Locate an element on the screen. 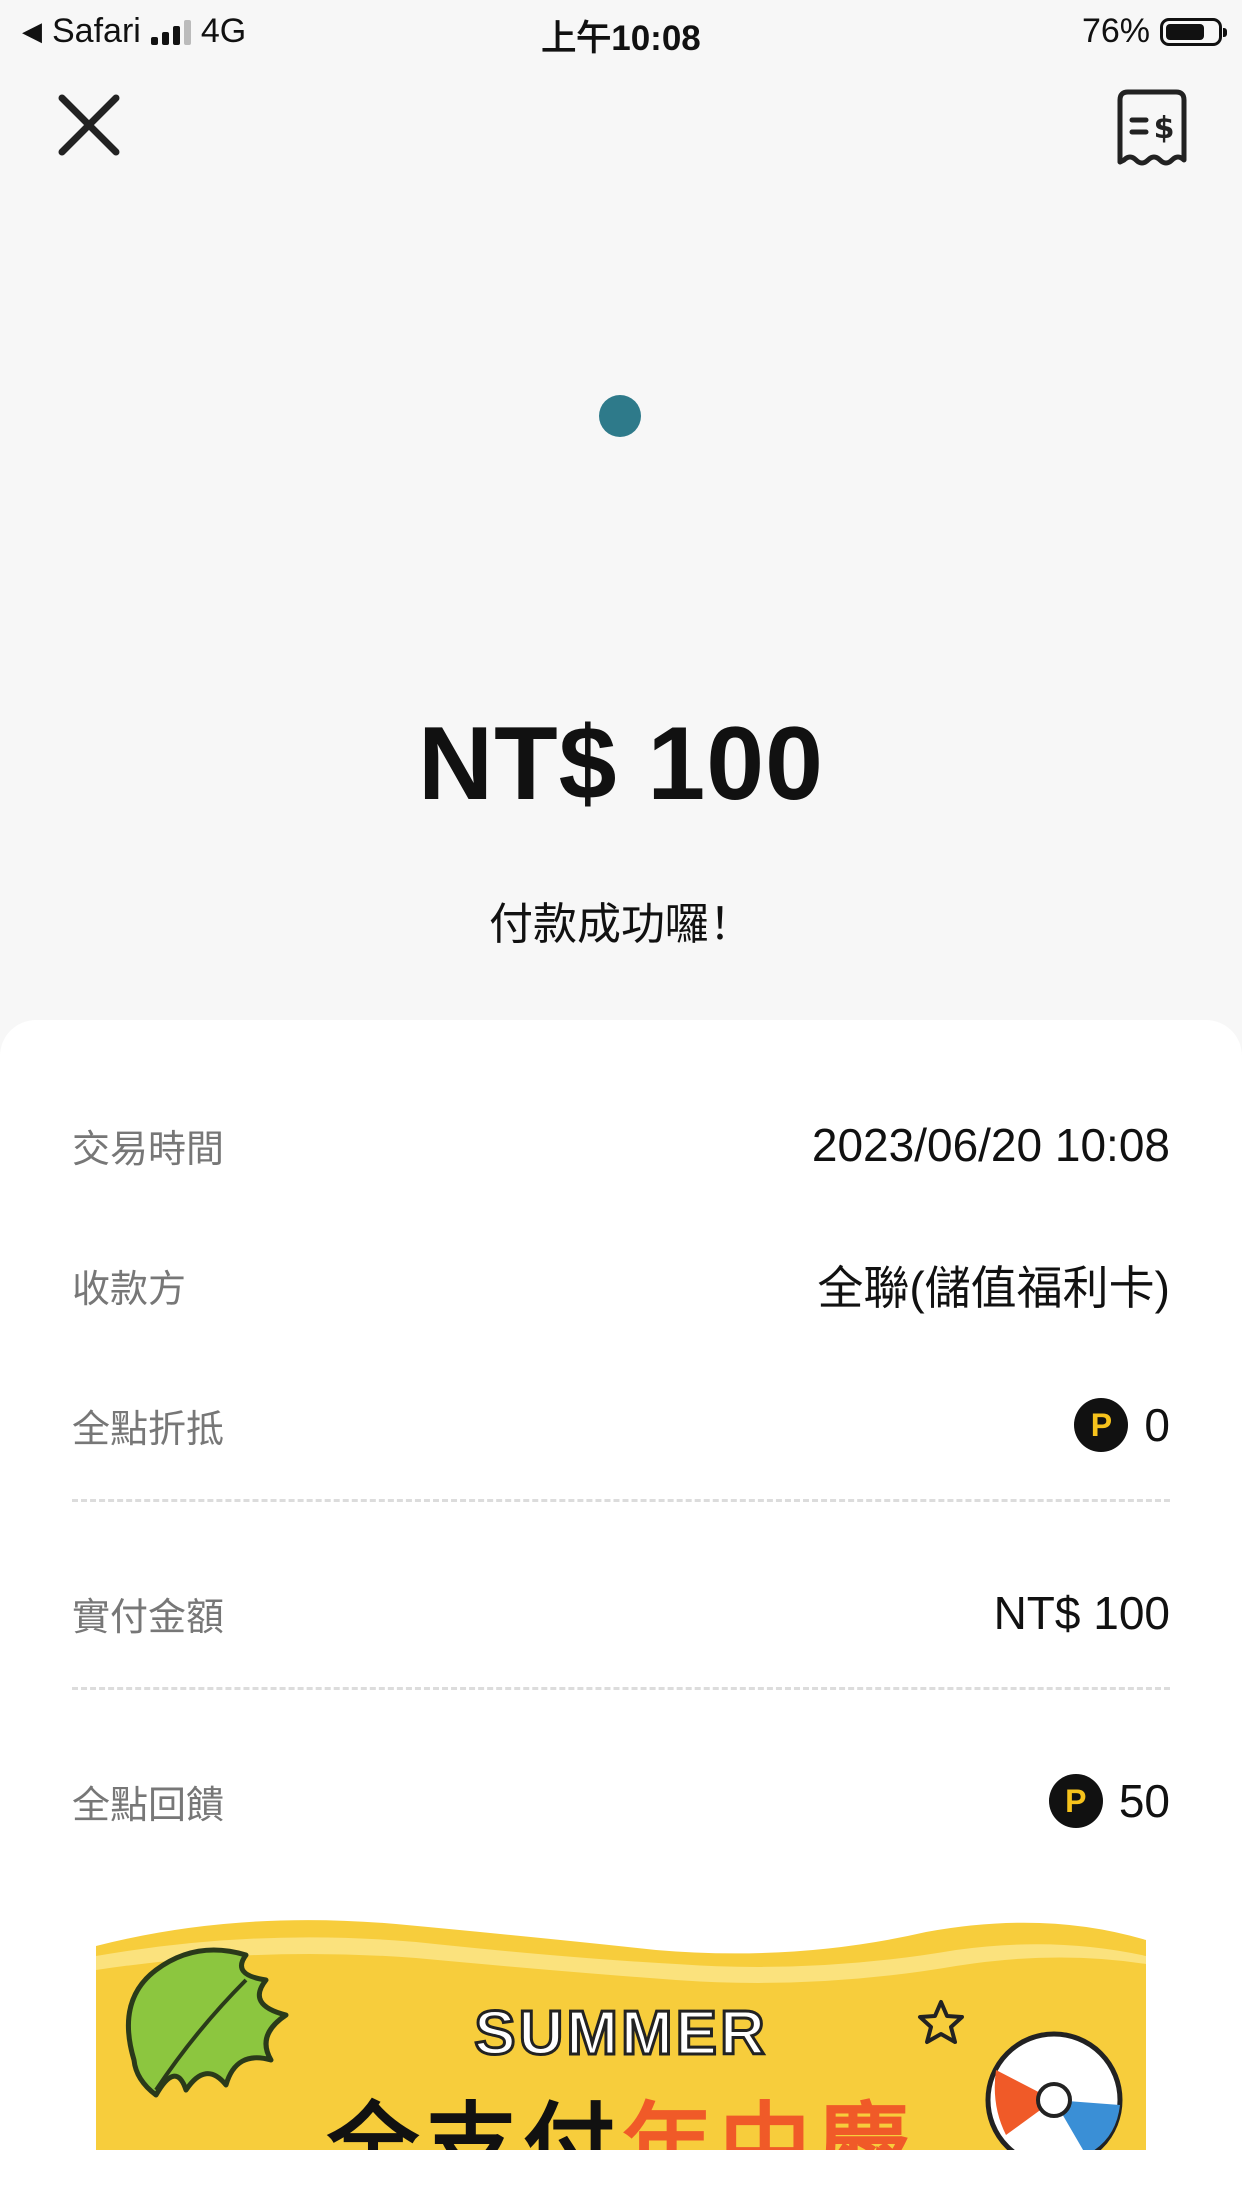 Image resolution: width=1242 pixels, height=2208 pixels. points-reward-value: 50 is located at coordinates (1144, 1801).